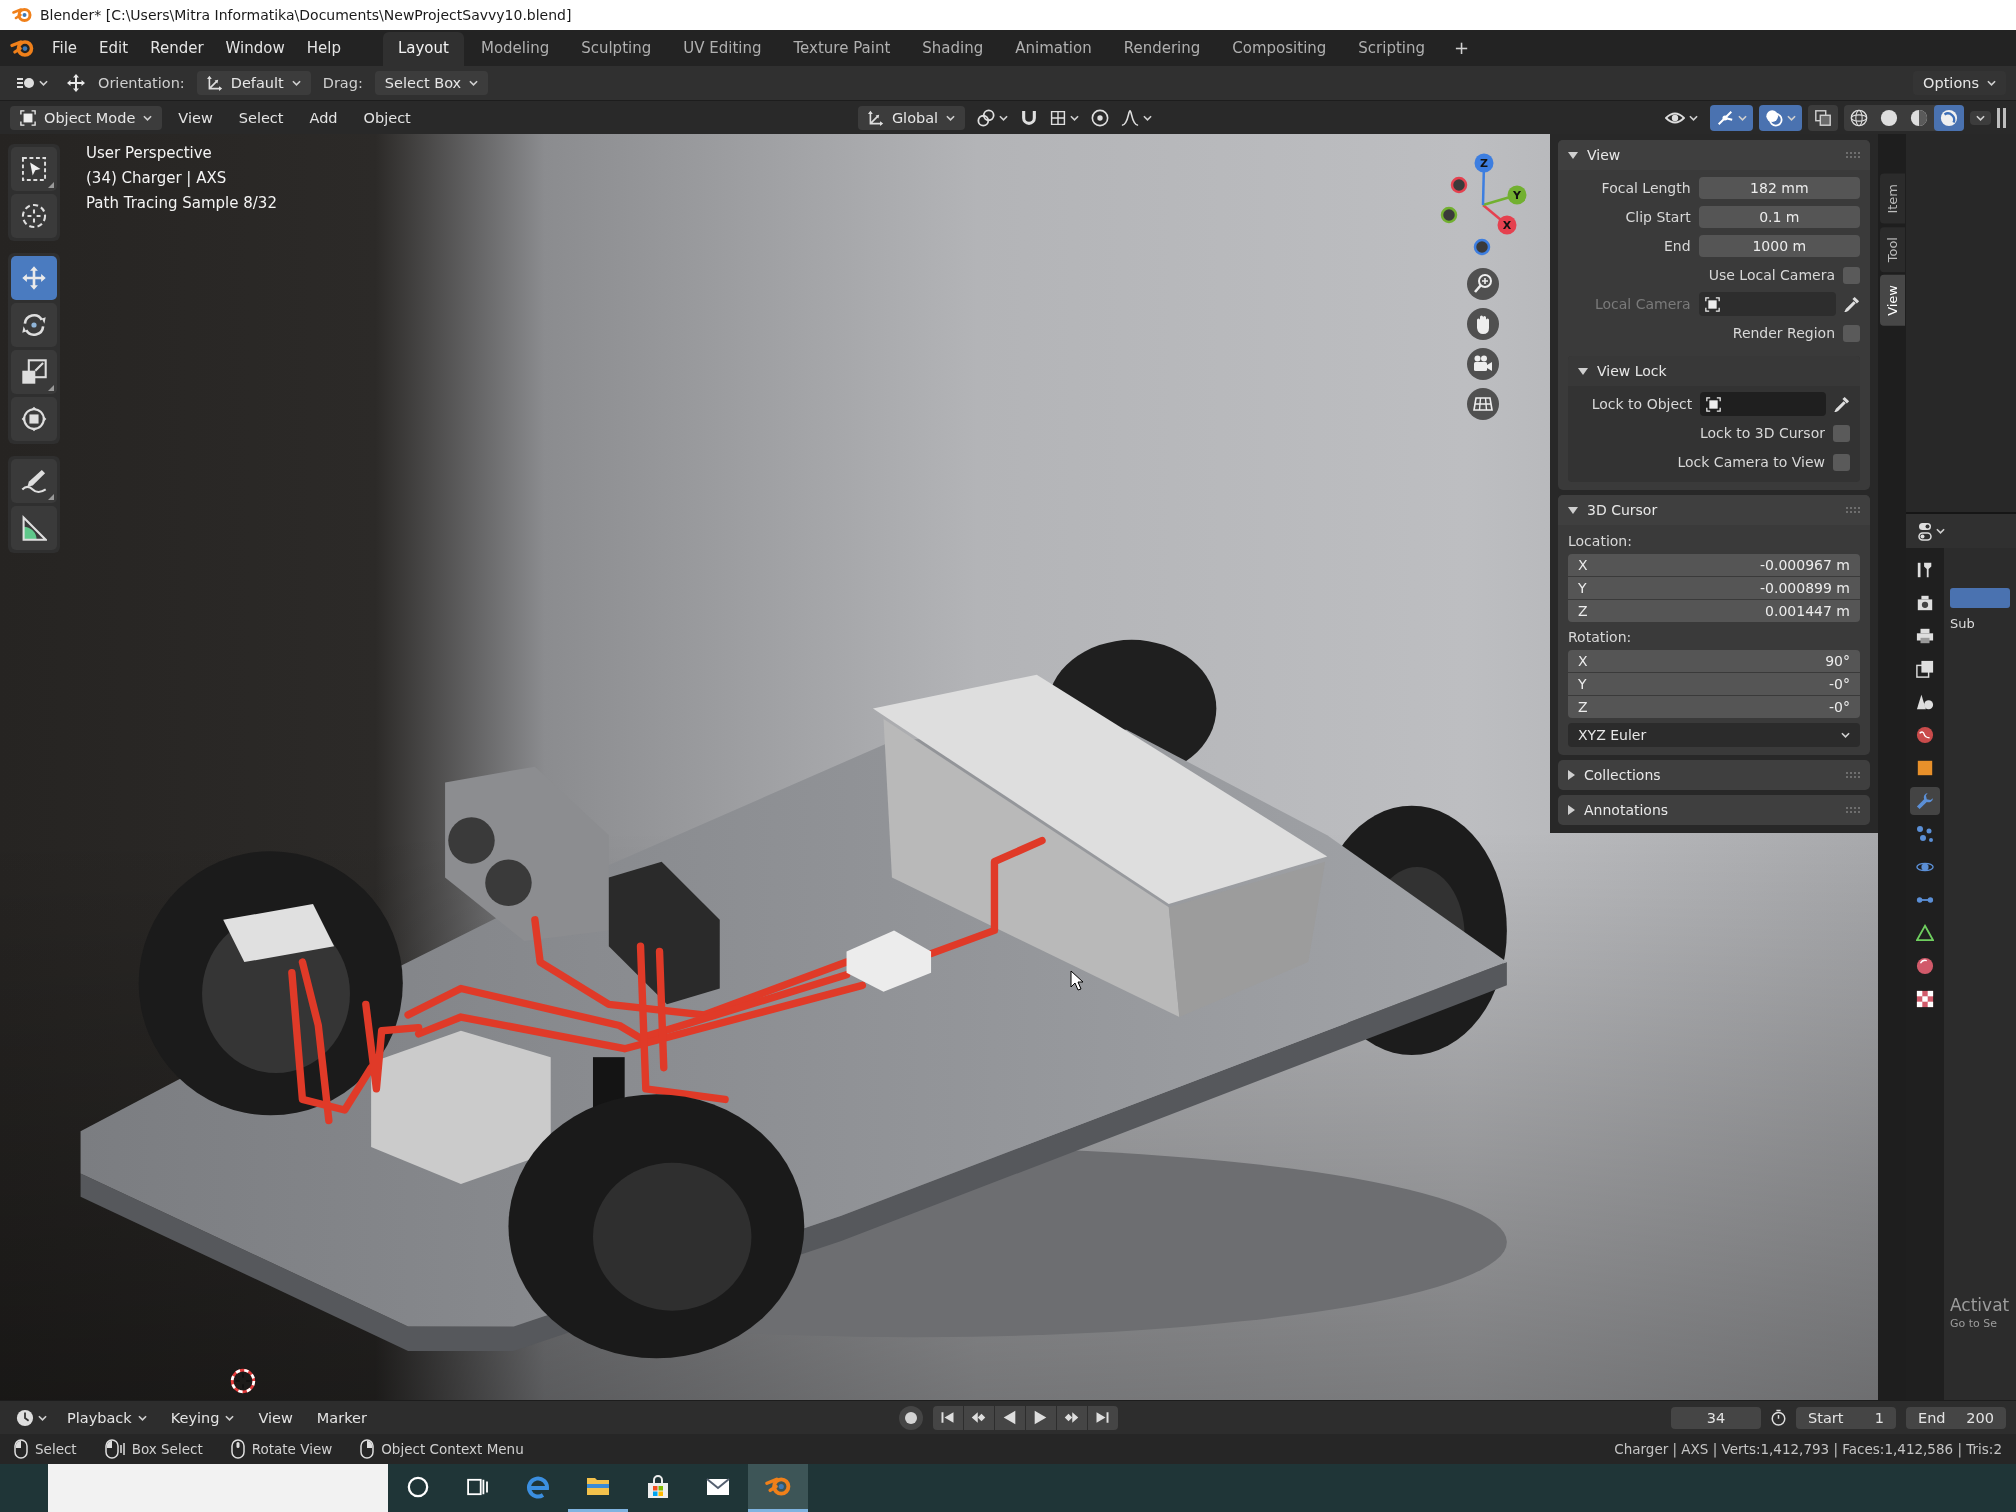  I want to click on workspace-tab: Rendering, so click(1162, 49).